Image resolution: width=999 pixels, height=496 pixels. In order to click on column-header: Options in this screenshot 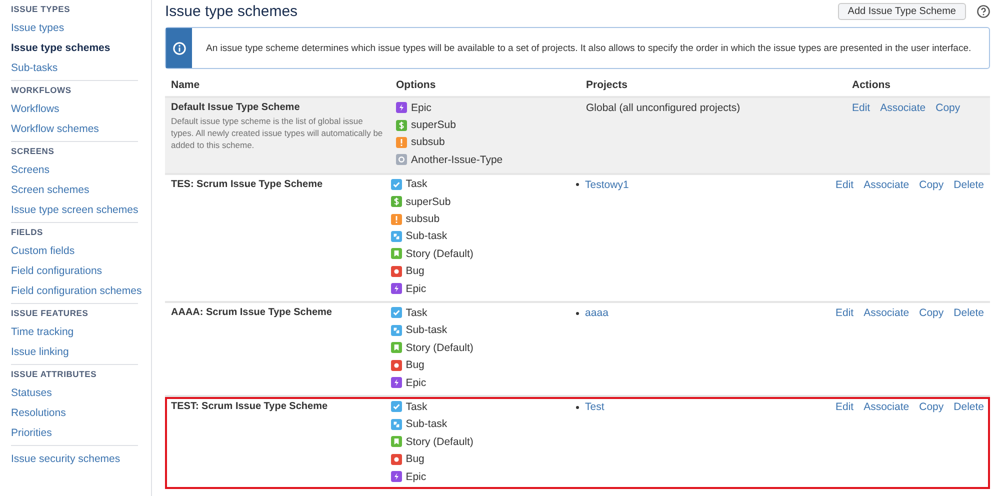, I will do `click(416, 85)`.